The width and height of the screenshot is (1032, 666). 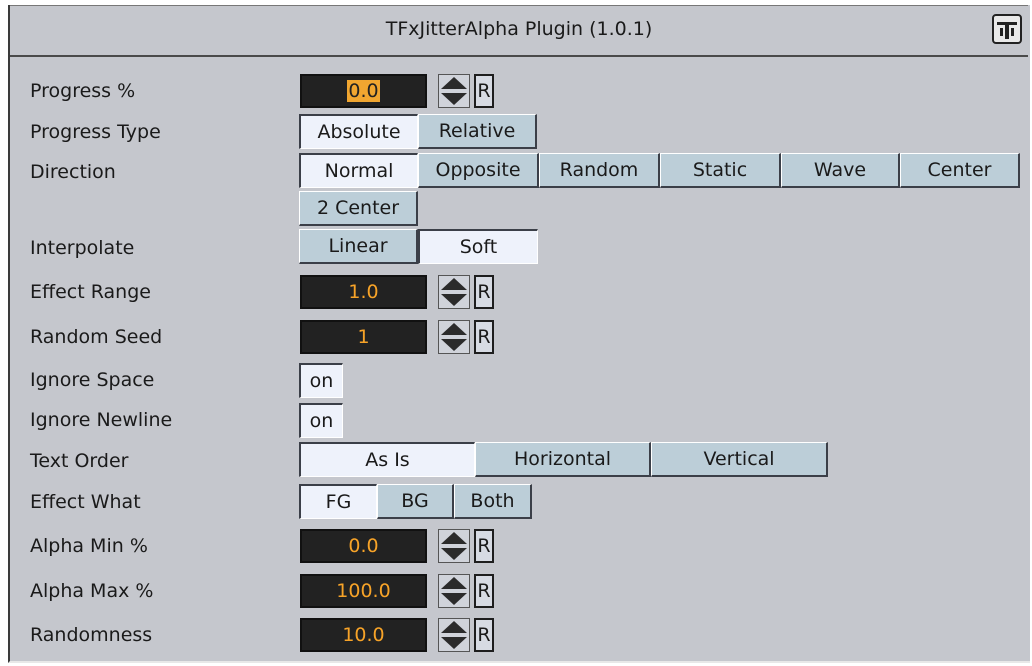 I want to click on randomness-spinner-icon, so click(x=454, y=635).